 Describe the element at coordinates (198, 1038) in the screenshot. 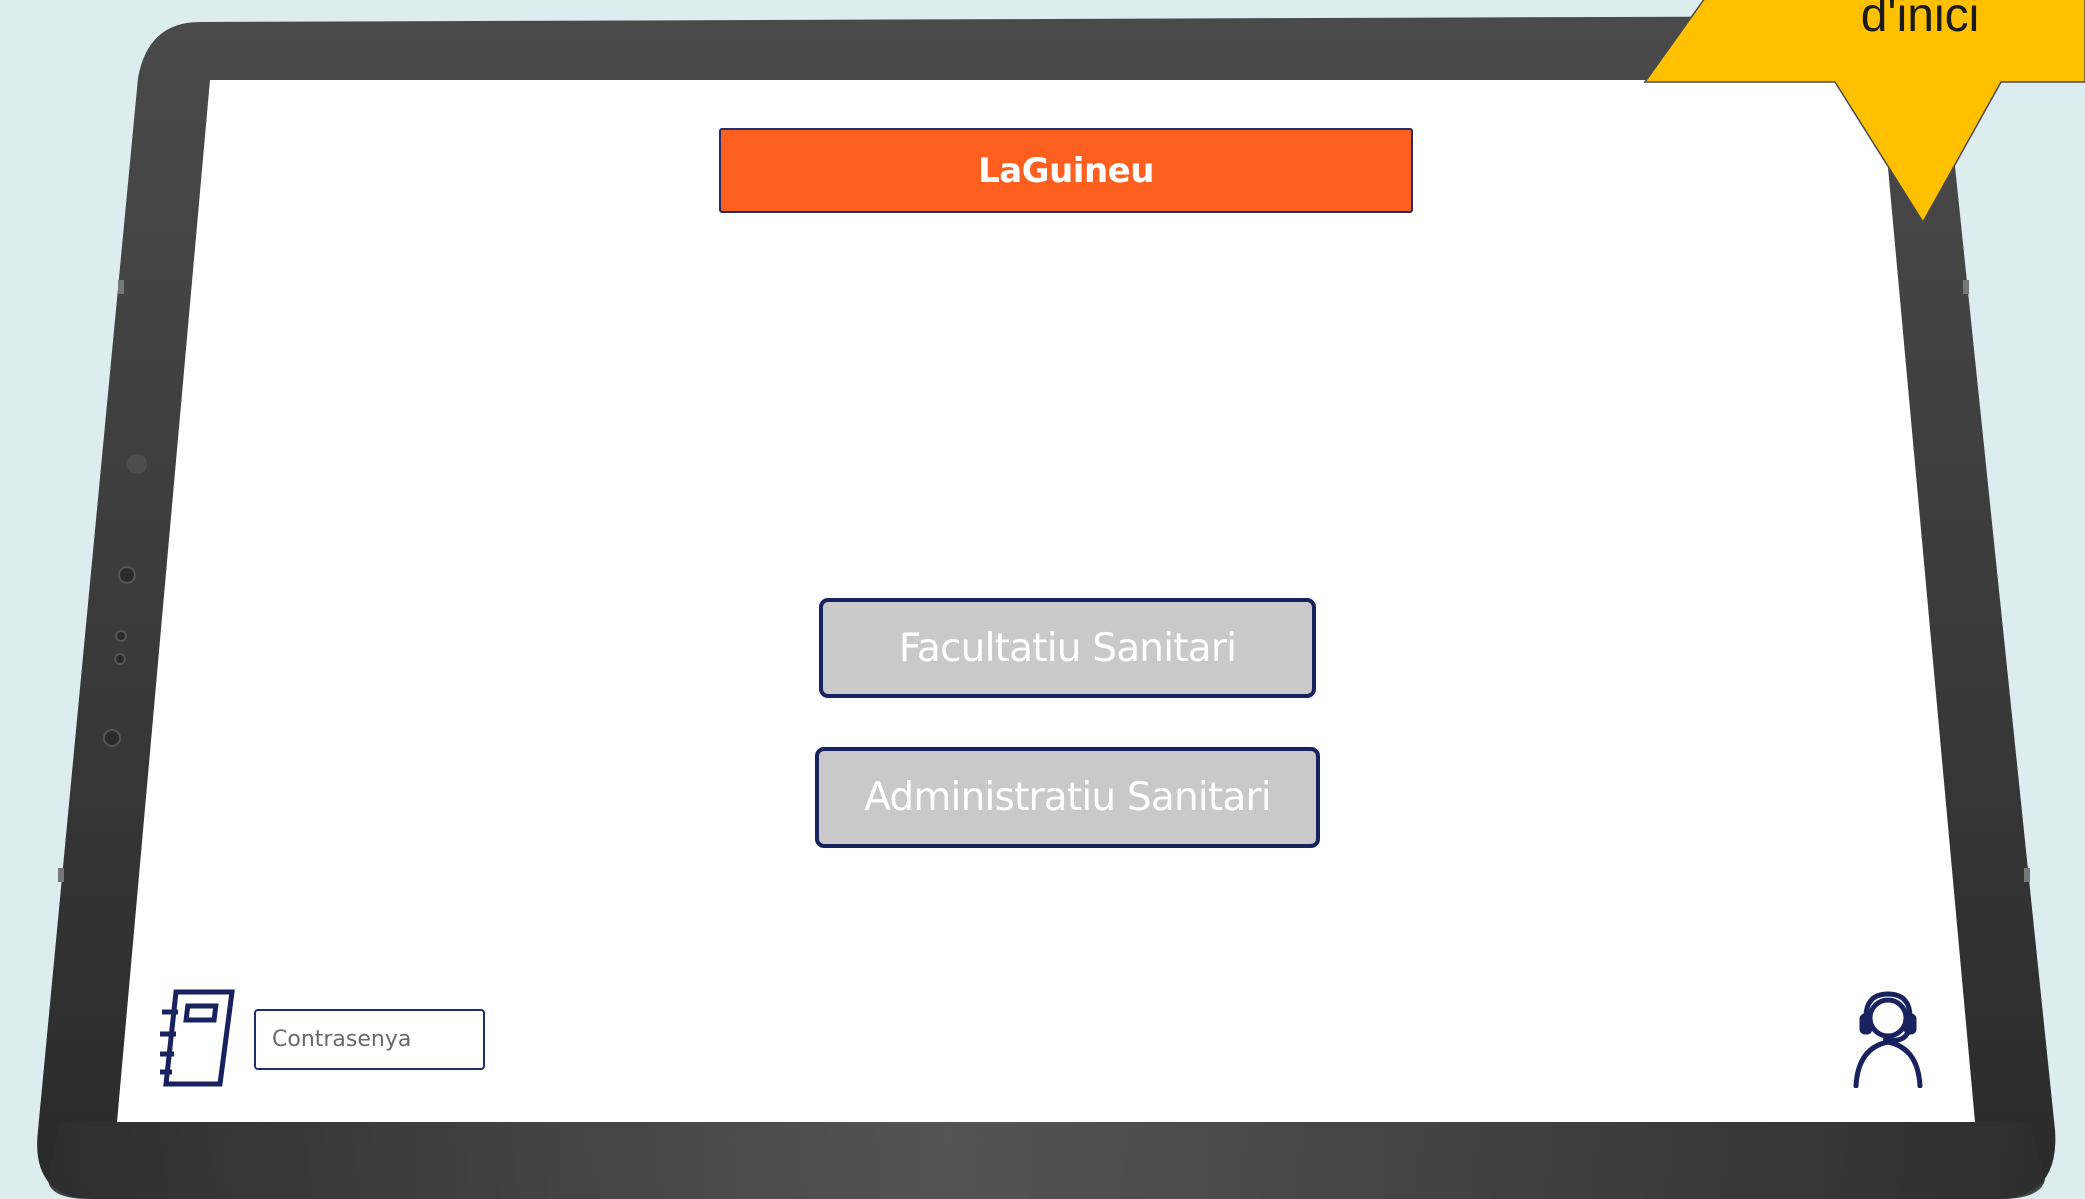

I see `notebook-icon` at that location.